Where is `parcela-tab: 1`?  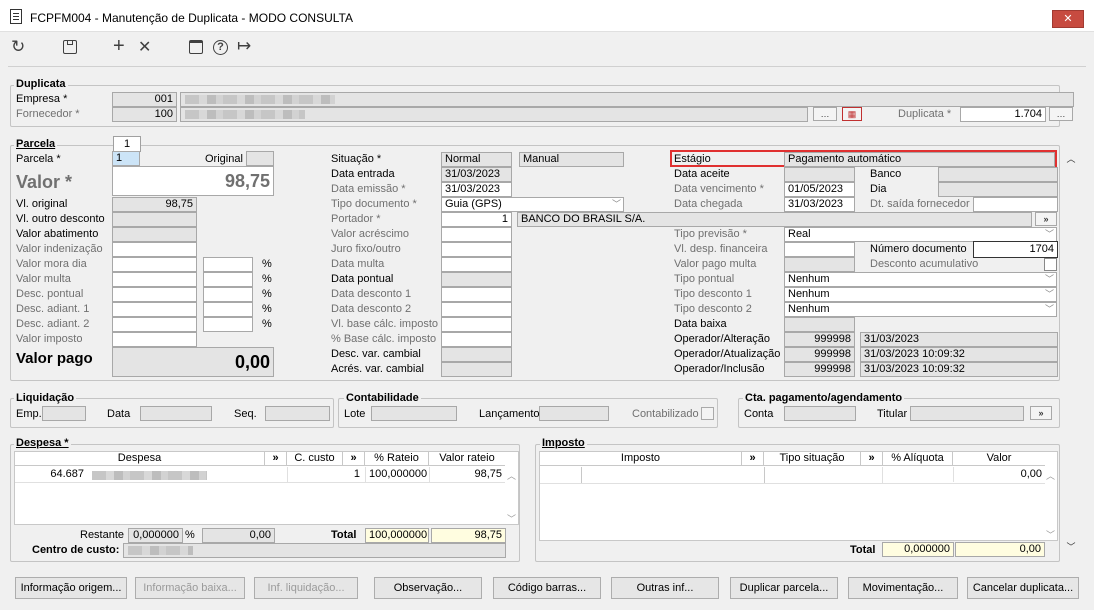 parcela-tab: 1 is located at coordinates (127, 144).